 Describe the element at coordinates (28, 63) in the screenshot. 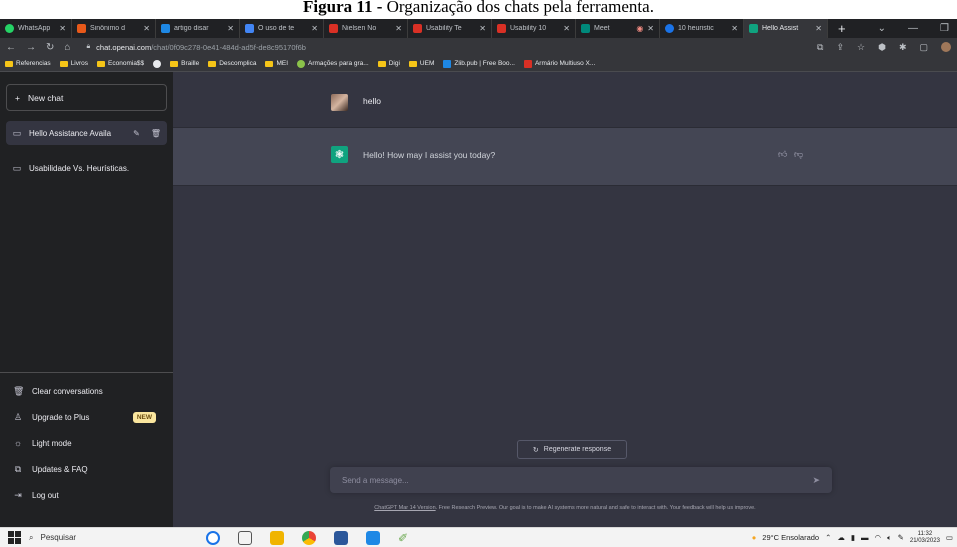

I see `bookmark-referencias: Referencias` at that location.